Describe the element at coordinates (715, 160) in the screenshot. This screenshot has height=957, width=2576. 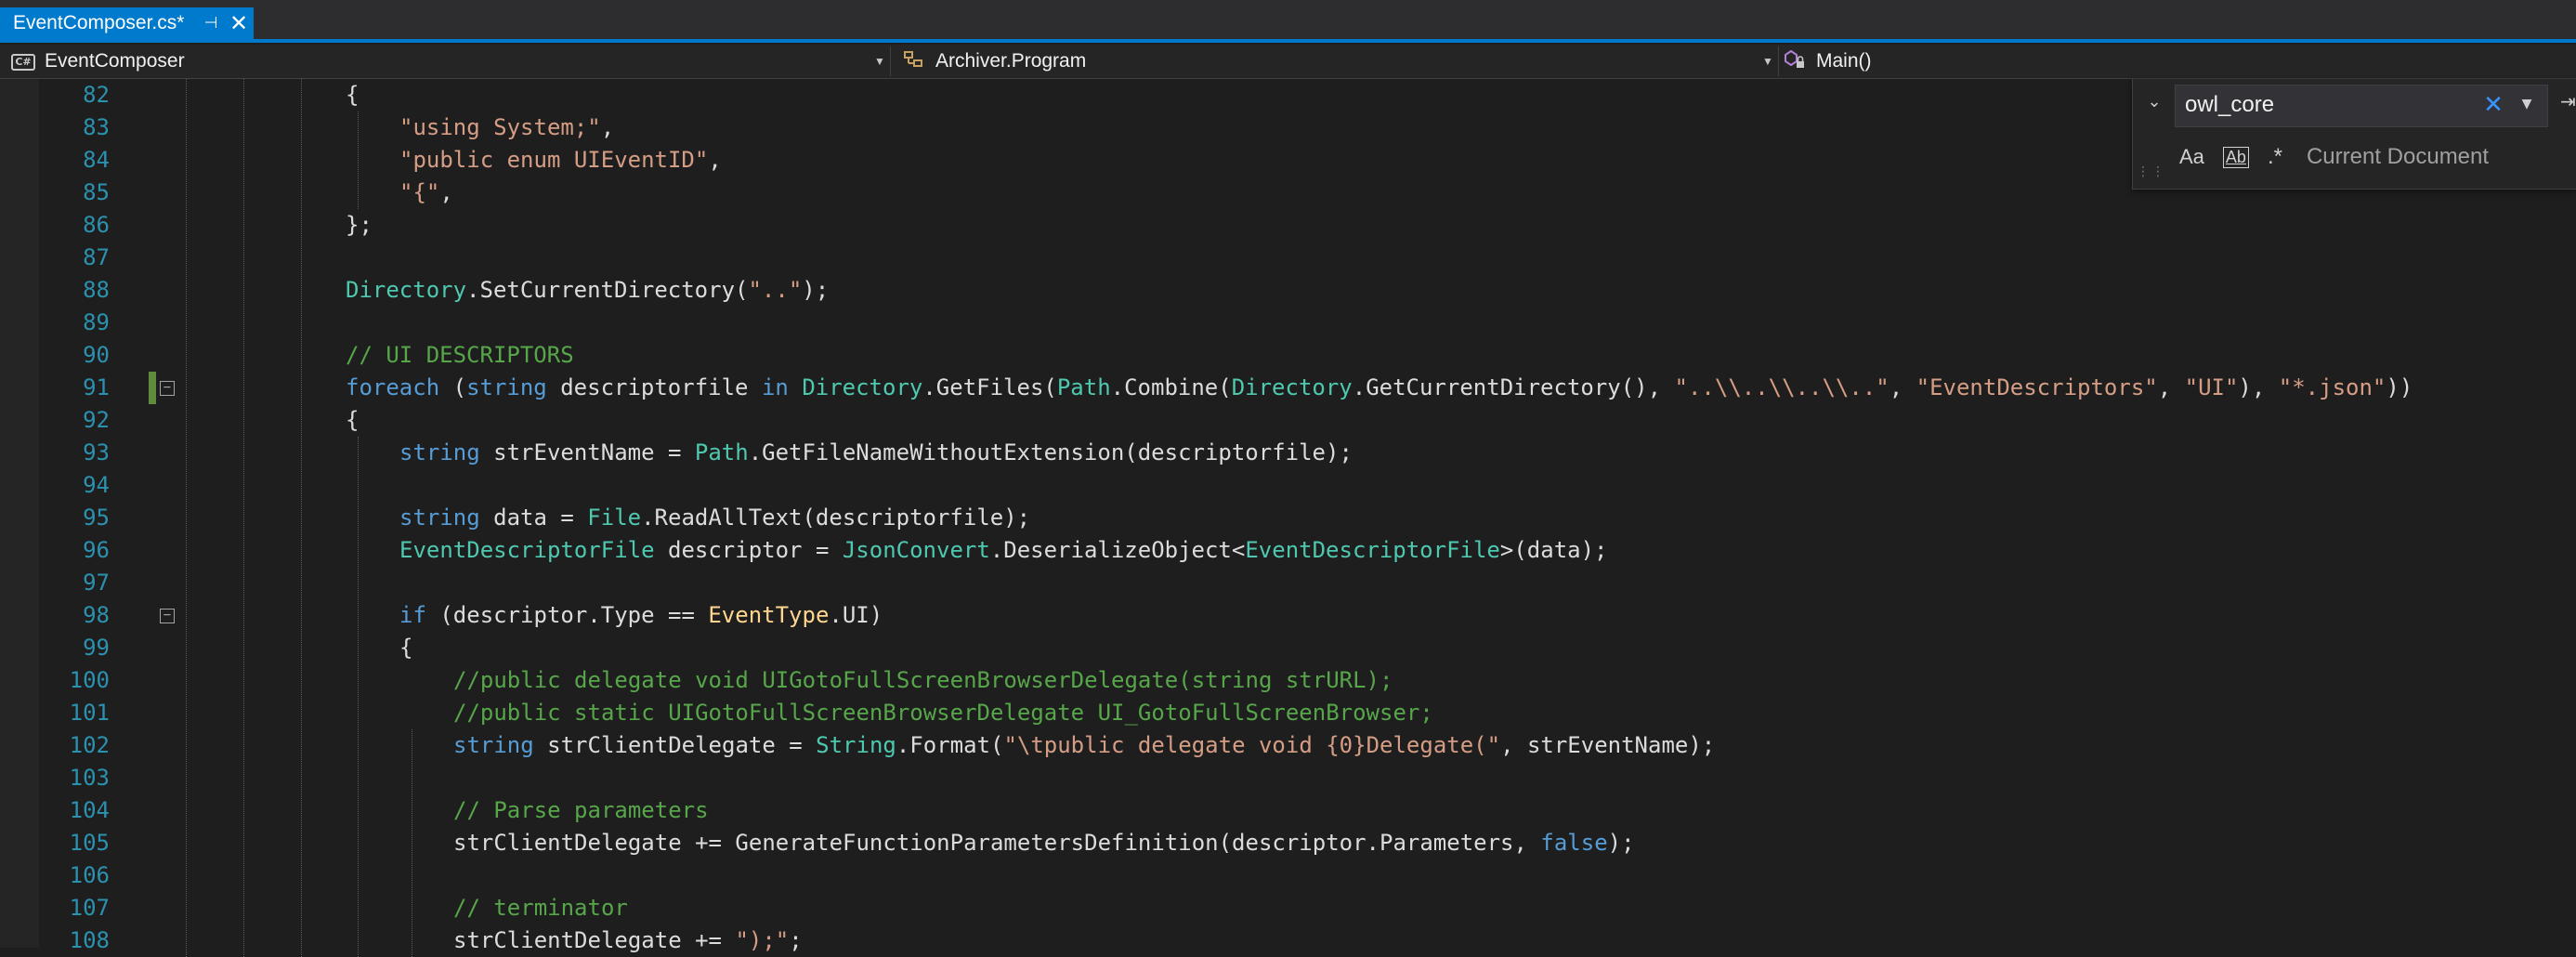
I see `code-token: ,` at that location.